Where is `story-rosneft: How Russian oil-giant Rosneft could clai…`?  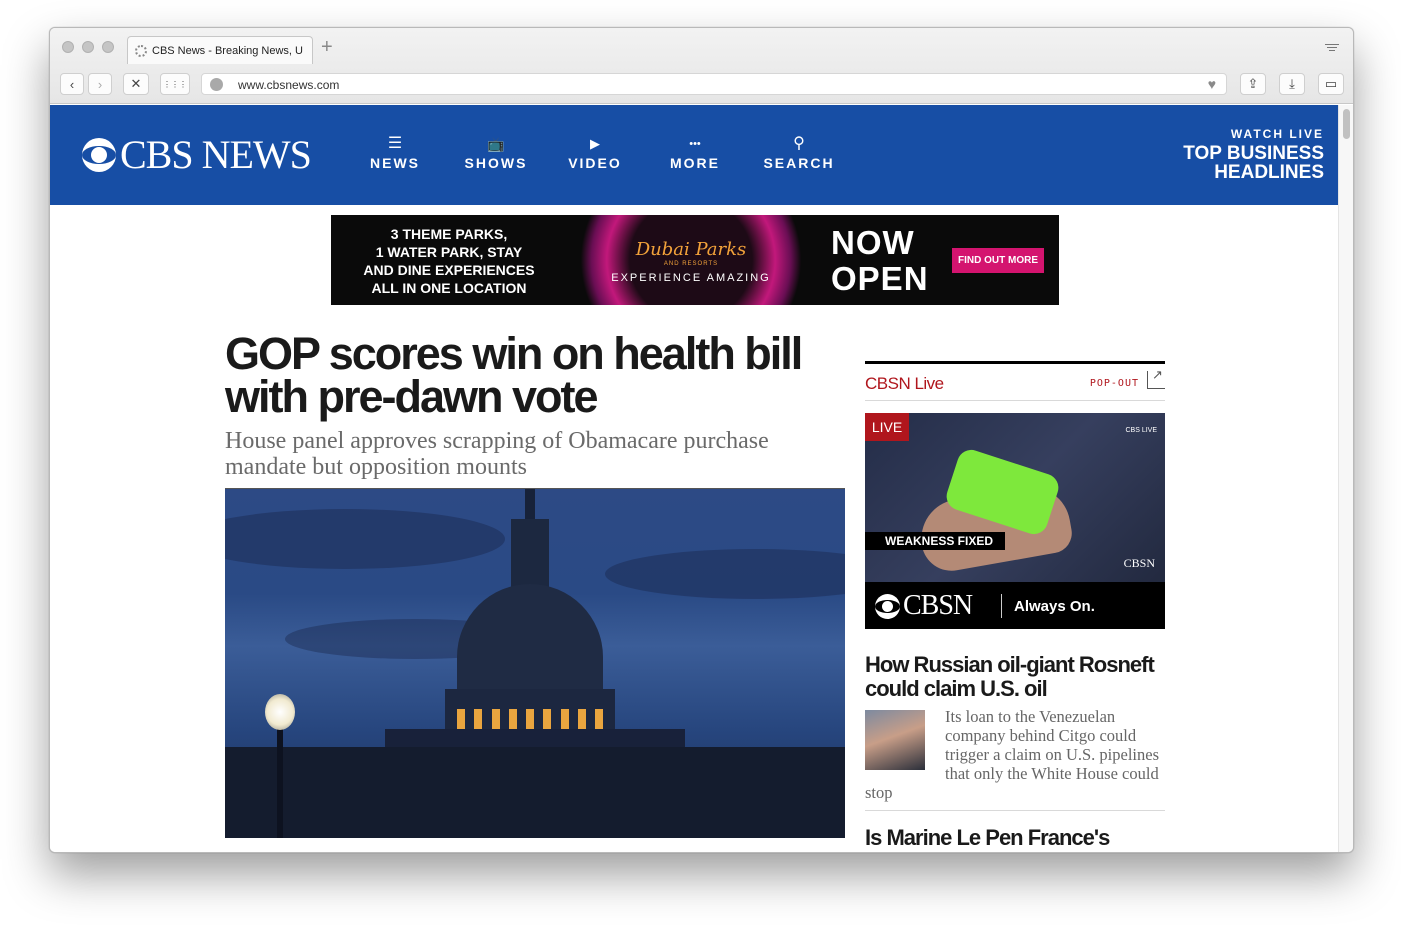 story-rosneft: How Russian oil-giant Rosneft could clai… is located at coordinates (1015, 727).